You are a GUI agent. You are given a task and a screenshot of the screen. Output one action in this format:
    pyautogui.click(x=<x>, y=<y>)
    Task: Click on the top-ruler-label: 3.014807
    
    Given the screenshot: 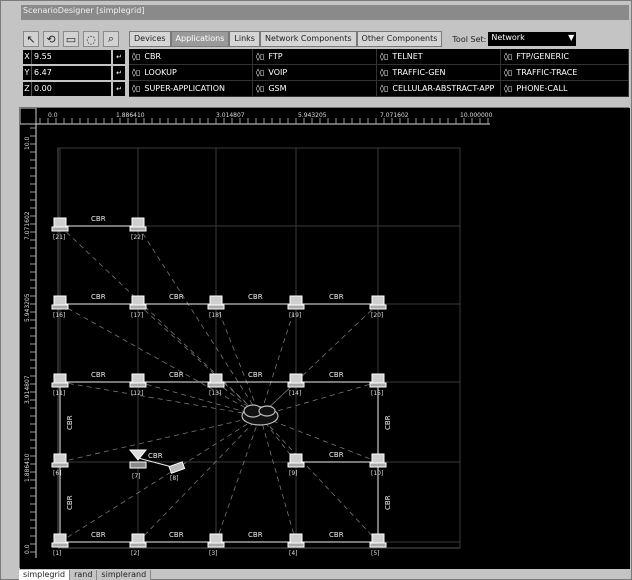 What is the action you would take?
    pyautogui.click(x=230, y=115)
    